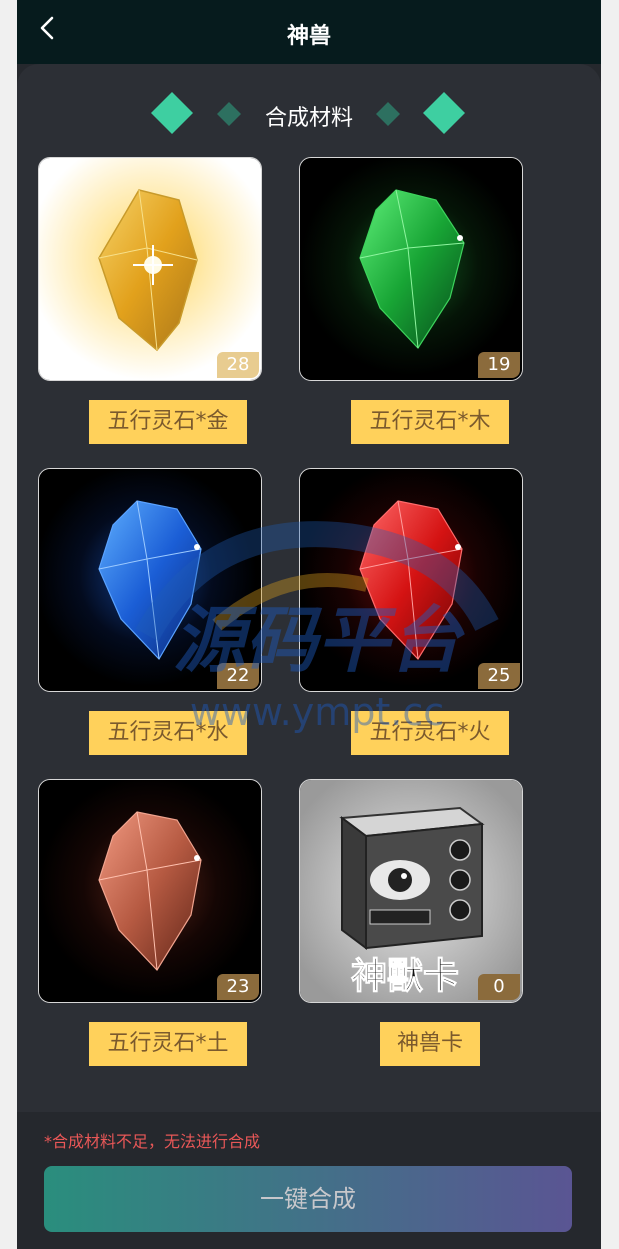 Image resolution: width=619 pixels, height=1249 pixels. I want to click on green-crystal-icon, so click(411, 269).